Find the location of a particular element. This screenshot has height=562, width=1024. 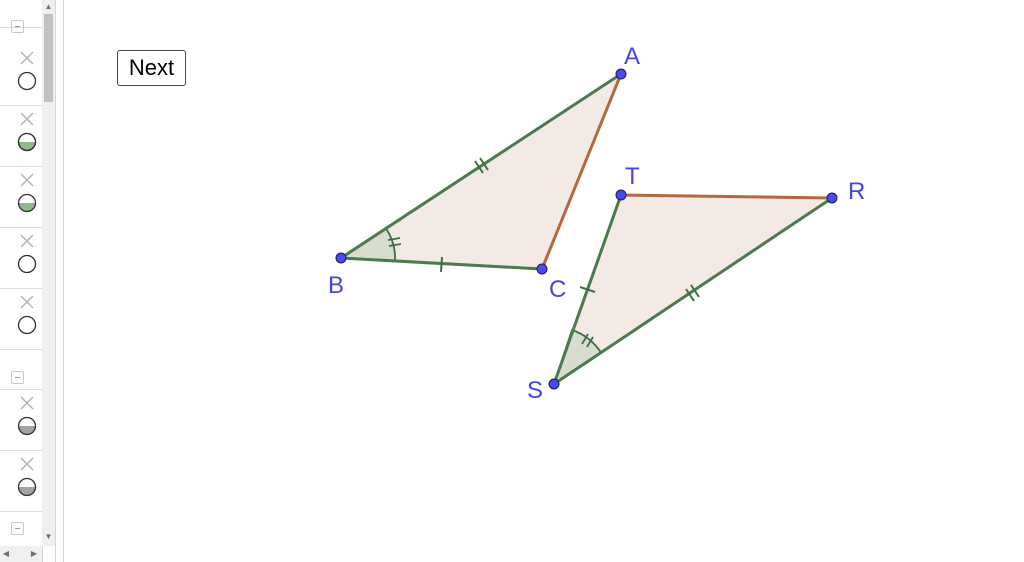

panel-divider is located at coordinates (59, 281).